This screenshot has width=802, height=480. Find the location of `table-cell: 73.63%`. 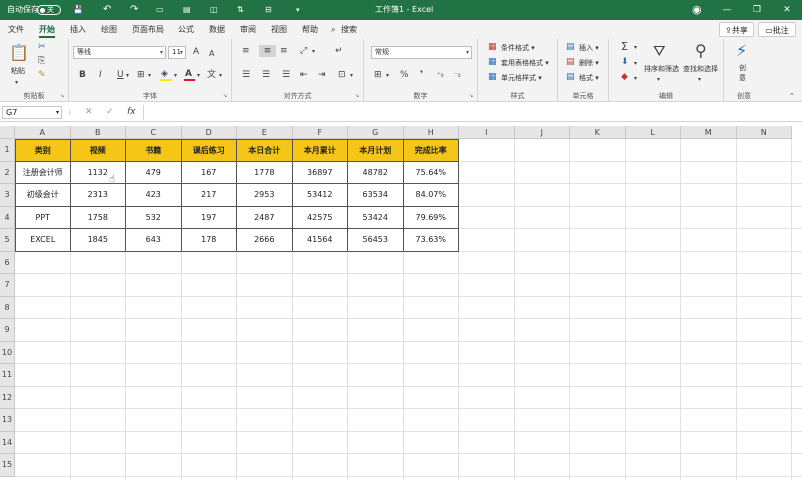

table-cell: 73.63% is located at coordinates (431, 240).